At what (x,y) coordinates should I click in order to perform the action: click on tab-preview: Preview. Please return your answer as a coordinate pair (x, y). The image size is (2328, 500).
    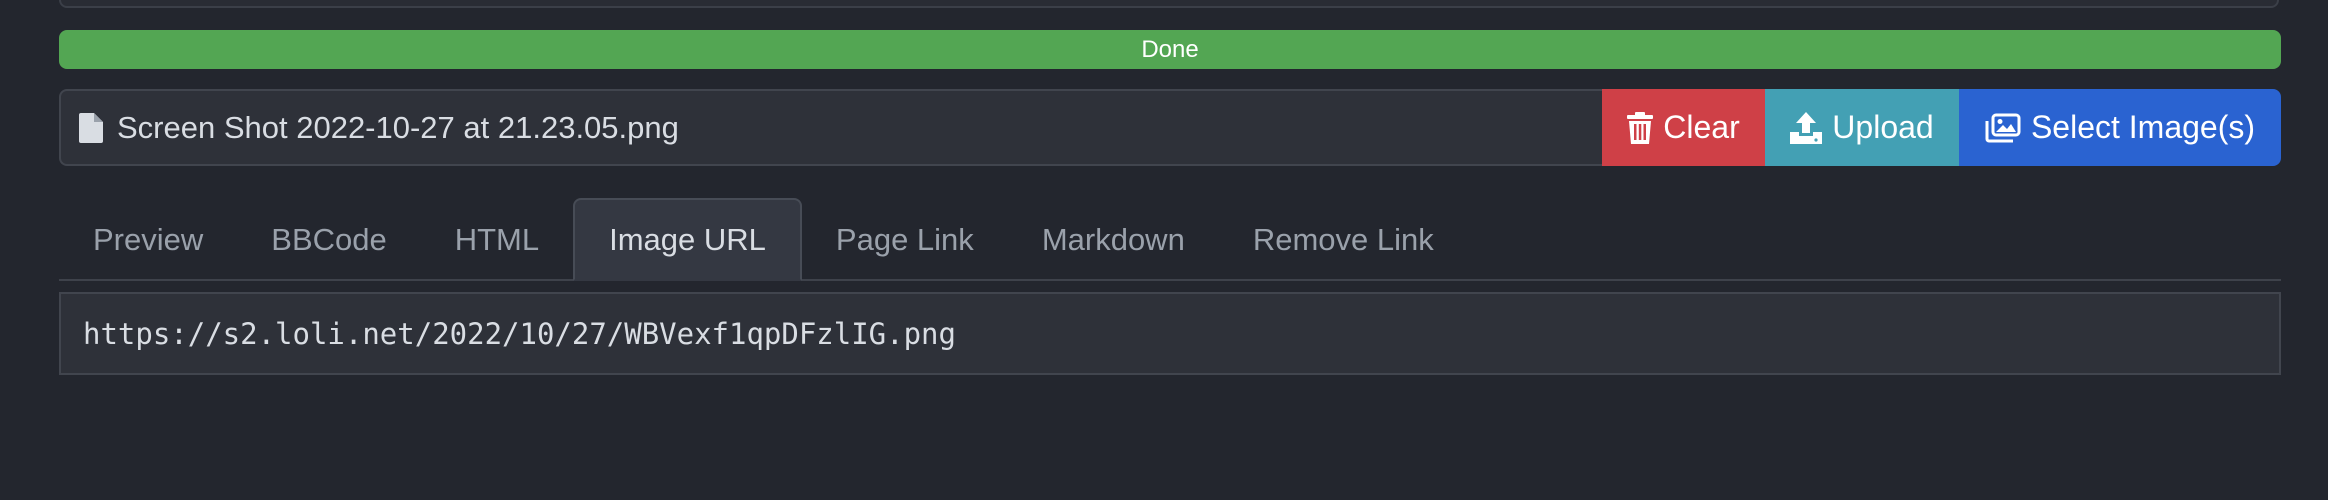
    Looking at the image, I should click on (148, 239).